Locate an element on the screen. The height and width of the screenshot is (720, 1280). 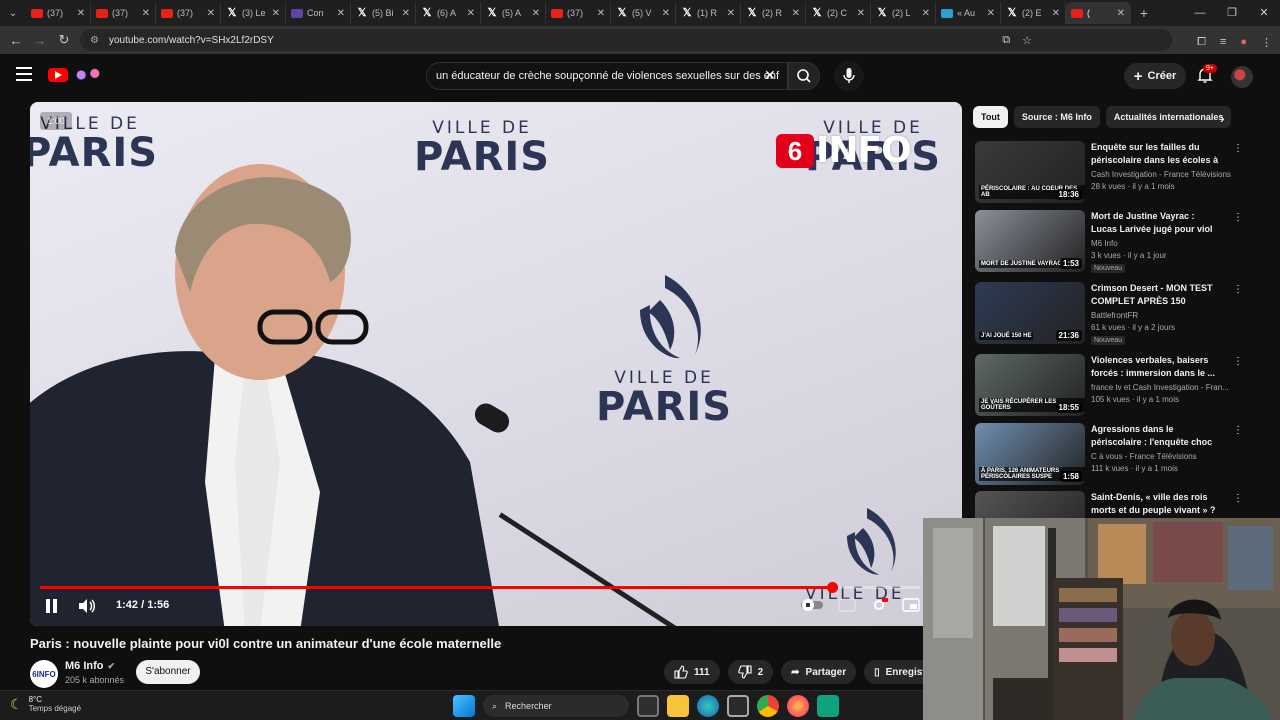
browser-tab: 𝕏 (5) Bi ✕ is located at coordinates (383, 13).